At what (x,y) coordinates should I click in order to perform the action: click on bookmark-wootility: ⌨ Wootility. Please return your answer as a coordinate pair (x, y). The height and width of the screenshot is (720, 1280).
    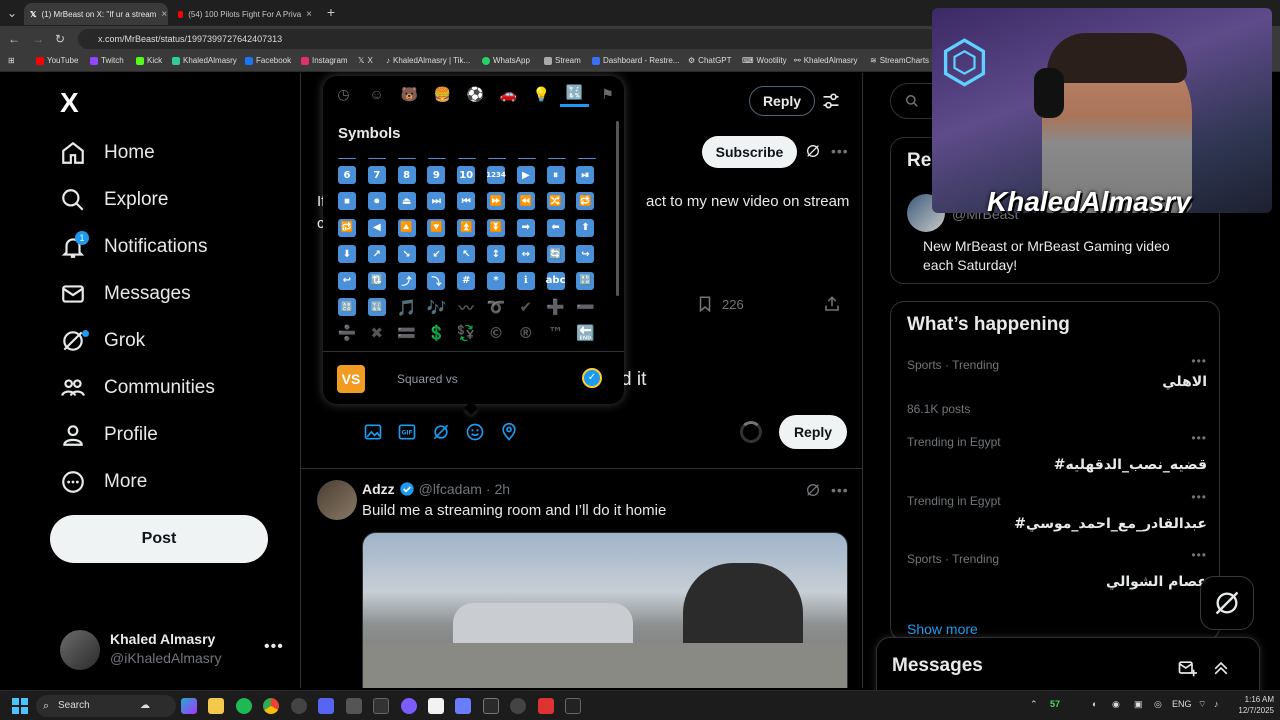
    Looking at the image, I should click on (764, 60).